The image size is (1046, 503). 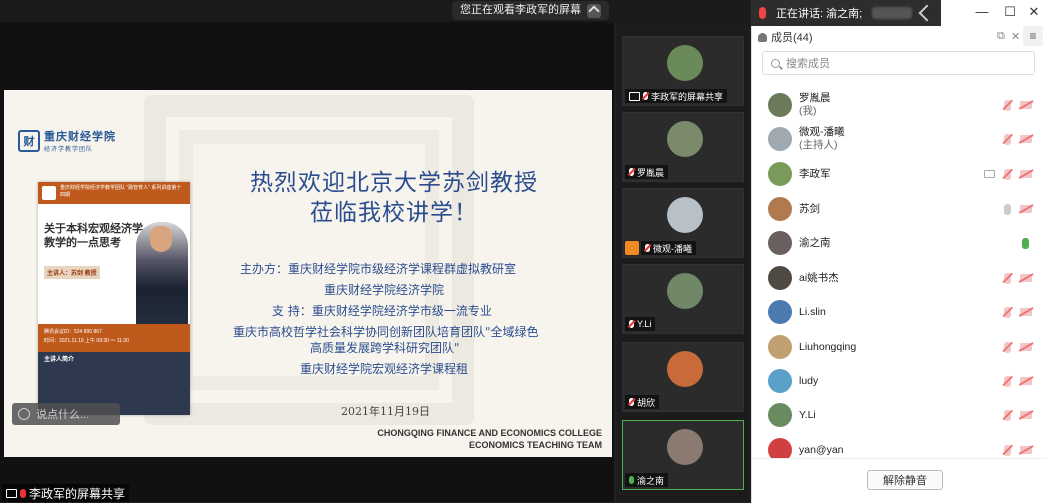 I want to click on collapse-icon, so click(x=594, y=10).